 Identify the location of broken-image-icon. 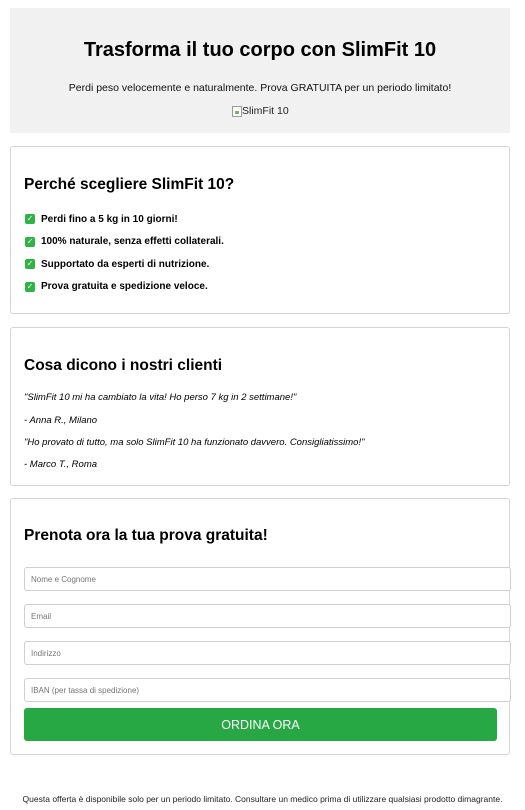
(237, 111).